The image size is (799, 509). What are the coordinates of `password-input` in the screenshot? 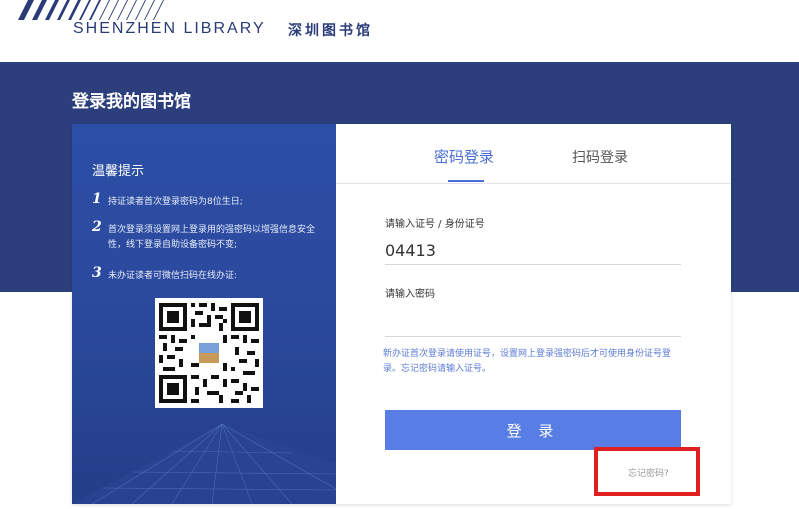 It's located at (533, 323).